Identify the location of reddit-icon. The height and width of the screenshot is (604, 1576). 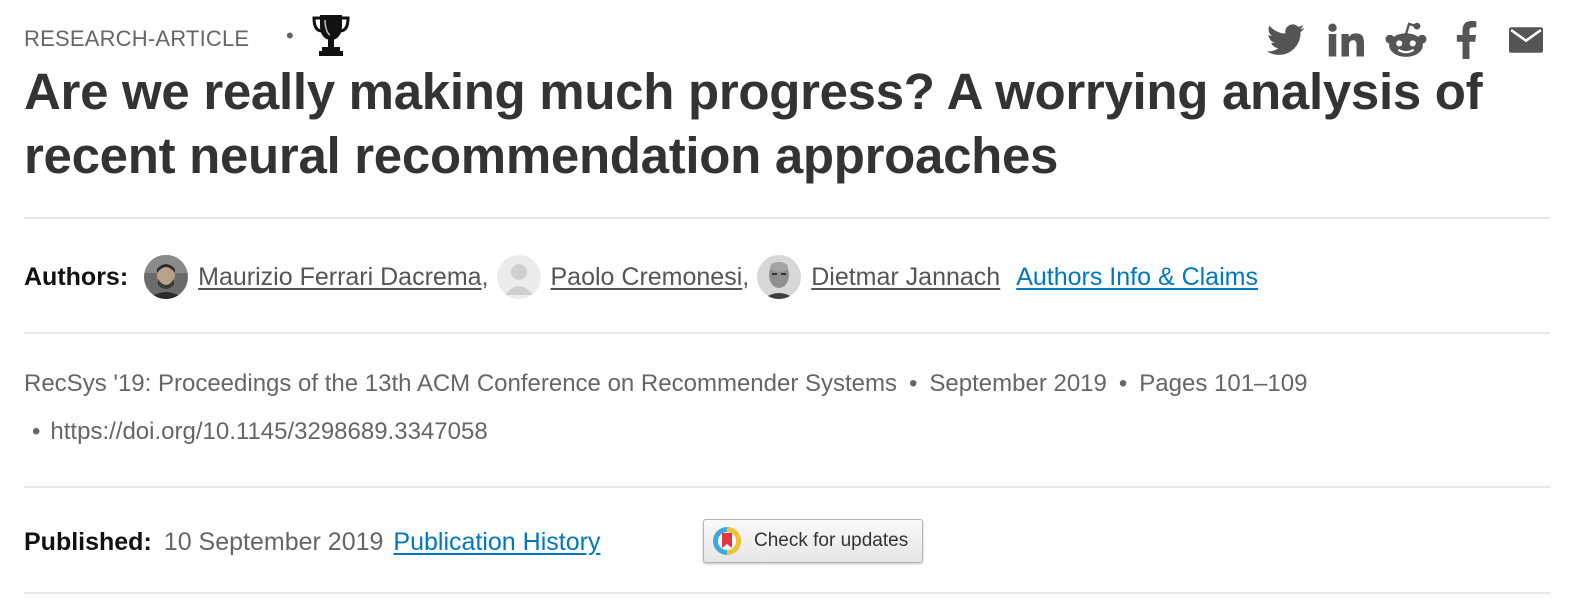
(1406, 40).